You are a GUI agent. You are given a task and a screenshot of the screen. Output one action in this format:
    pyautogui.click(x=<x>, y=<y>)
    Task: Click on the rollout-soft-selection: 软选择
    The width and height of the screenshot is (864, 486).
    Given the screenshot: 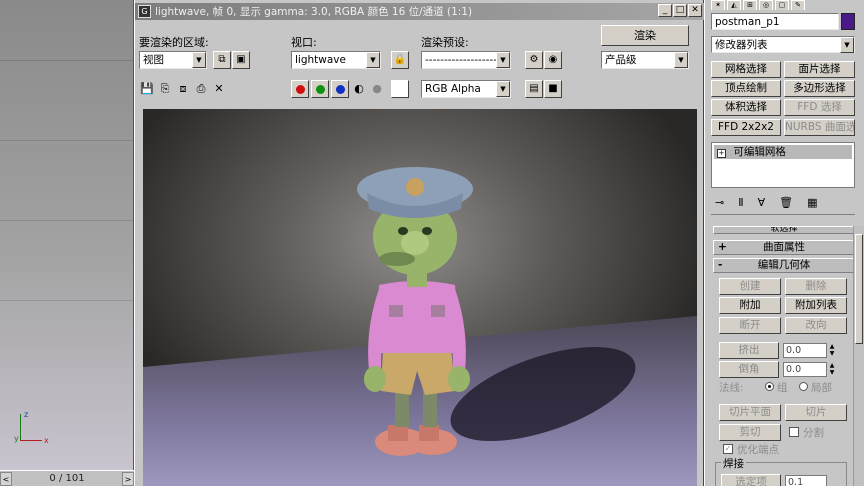 What is the action you would take?
    pyautogui.click(x=784, y=230)
    